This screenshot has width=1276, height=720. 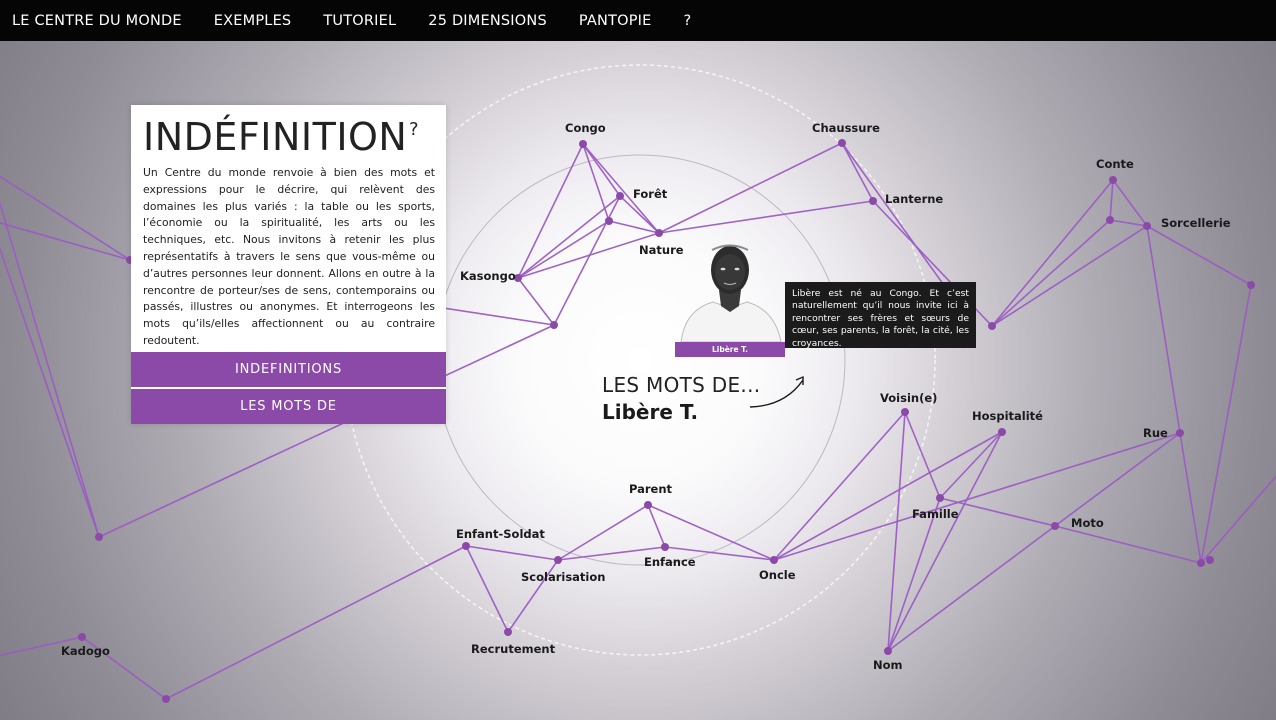 I want to click on les-mots-de-button: LES MOTS DE, so click(x=288, y=406).